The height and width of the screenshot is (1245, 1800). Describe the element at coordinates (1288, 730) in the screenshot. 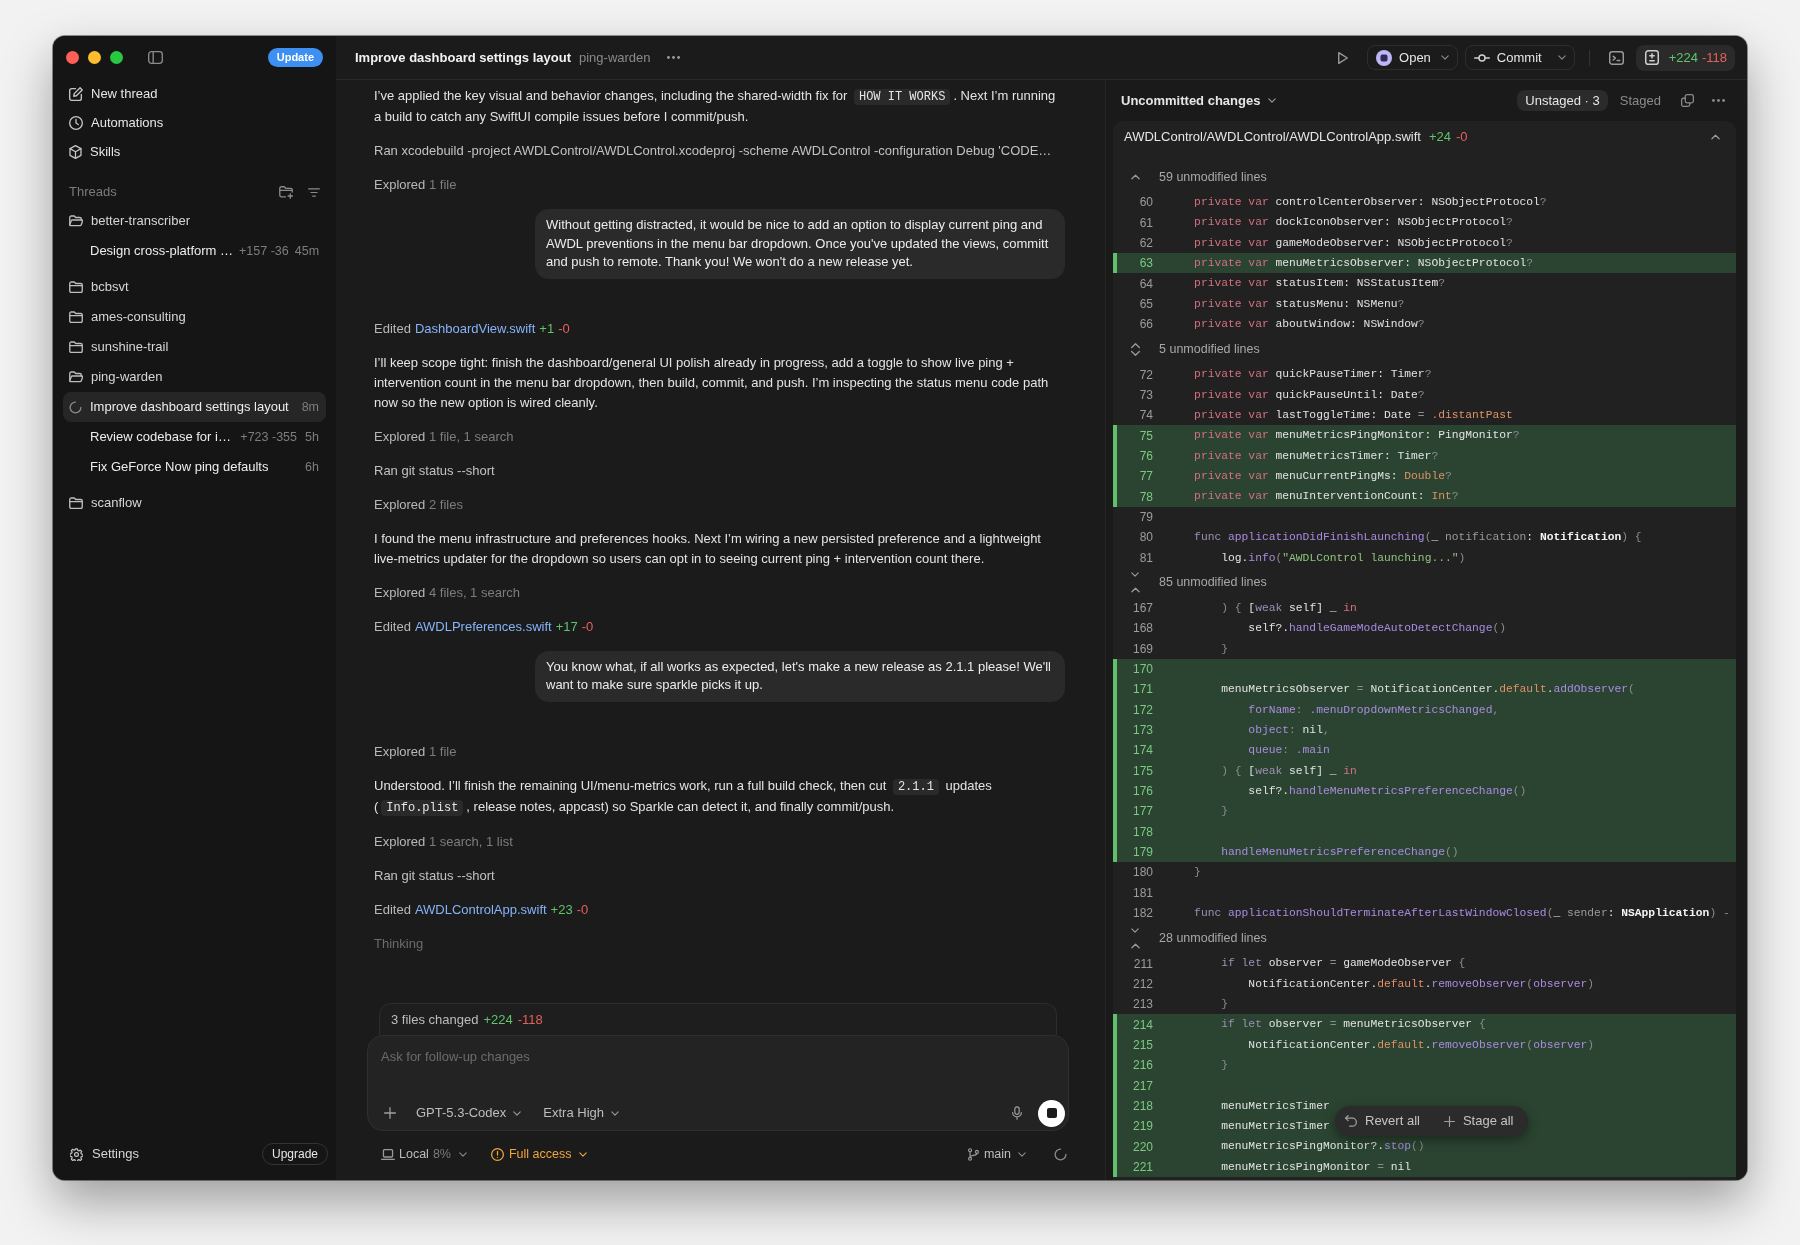

I see `code-line: object: nil,` at that location.